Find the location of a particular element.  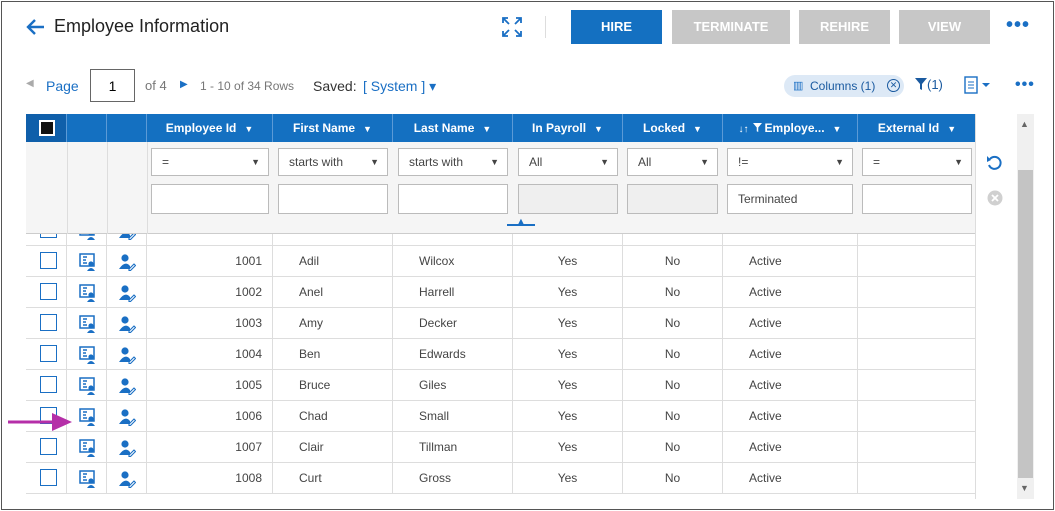

clear-columns-icon: ✕ is located at coordinates (893, 85).